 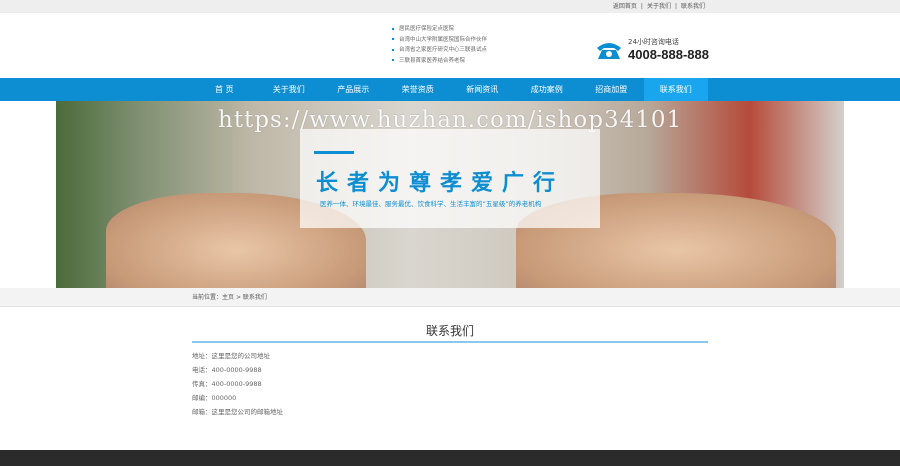 I want to click on address: 地址：这里是您的公司地址, so click(x=231, y=356).